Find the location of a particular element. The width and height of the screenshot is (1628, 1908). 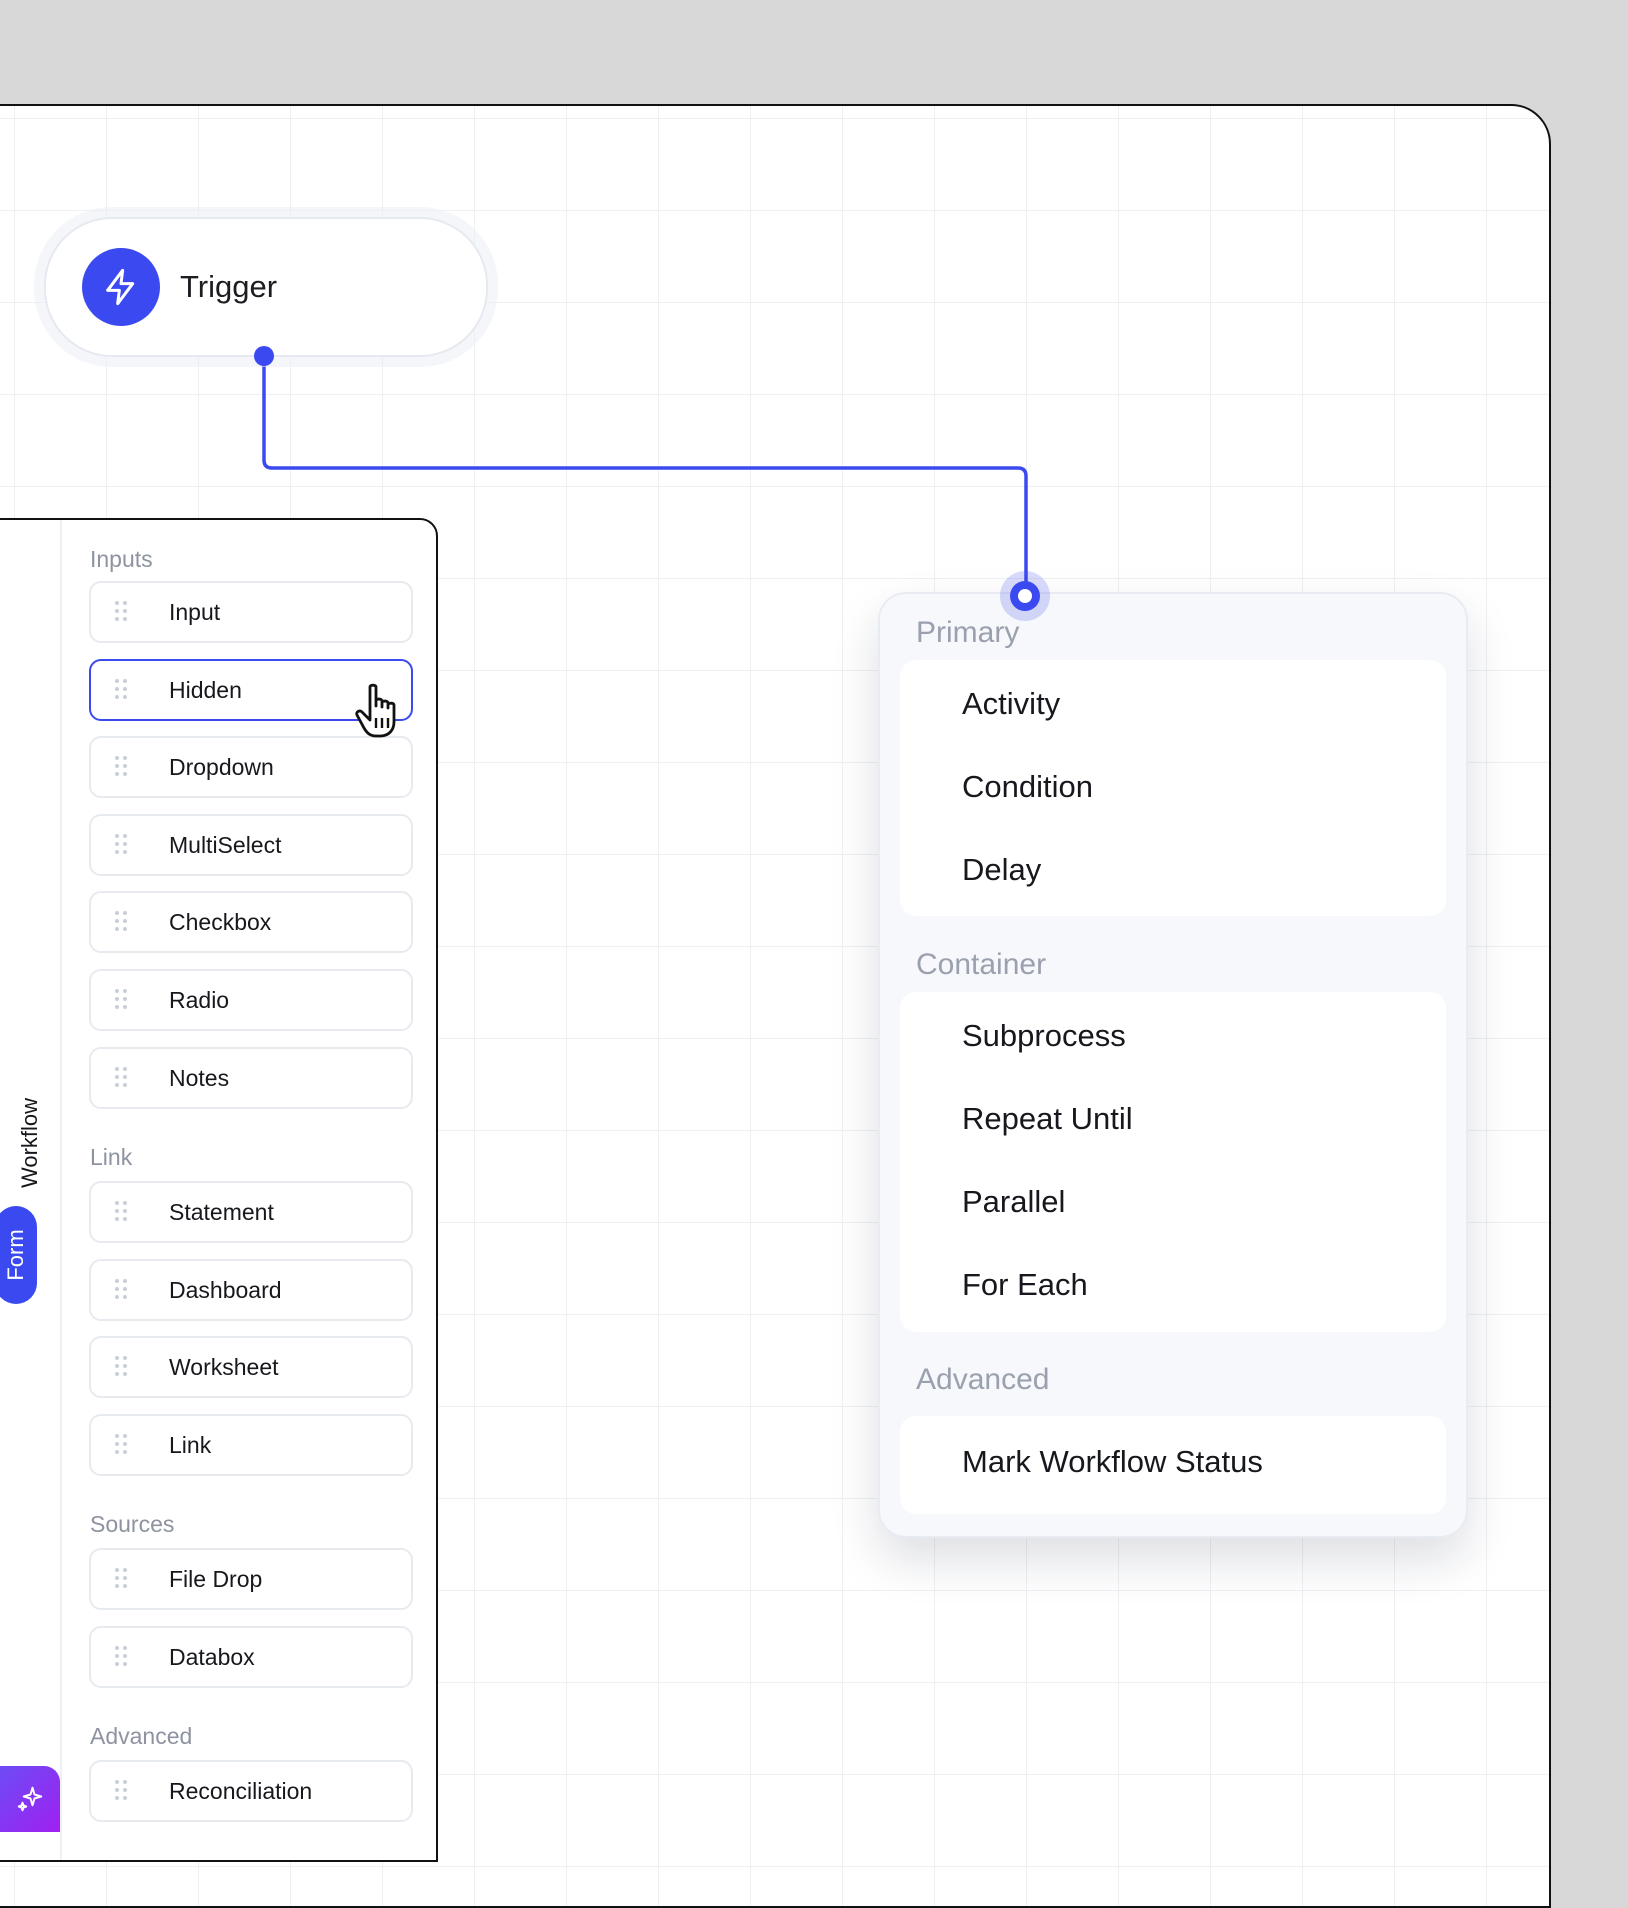

component-notes: Notes is located at coordinates (251, 1078).